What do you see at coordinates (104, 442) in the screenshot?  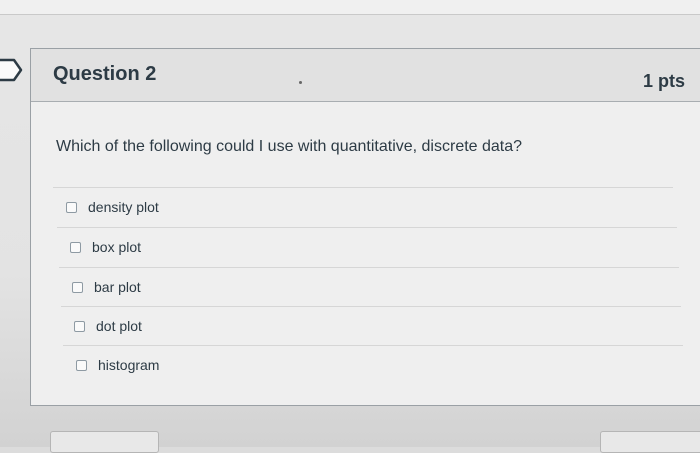 I see `previous-button` at bounding box center [104, 442].